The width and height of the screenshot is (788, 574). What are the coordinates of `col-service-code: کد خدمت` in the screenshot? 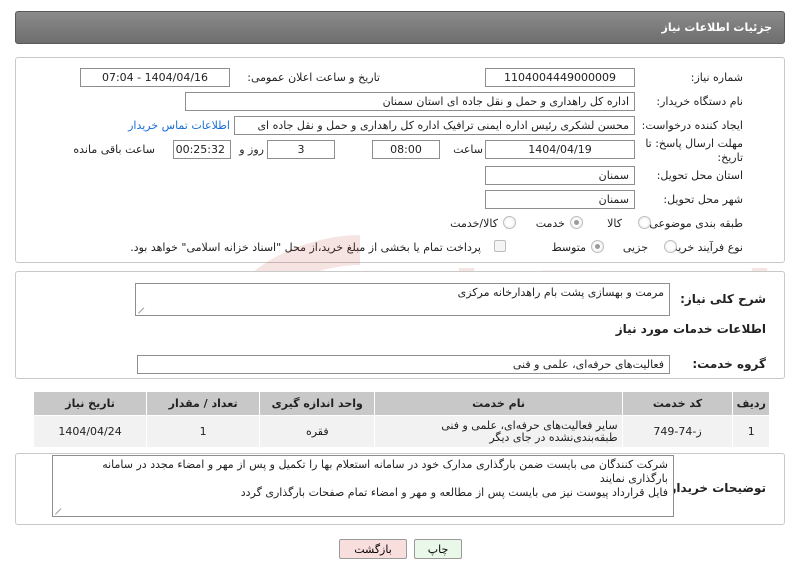 It's located at (677, 403).